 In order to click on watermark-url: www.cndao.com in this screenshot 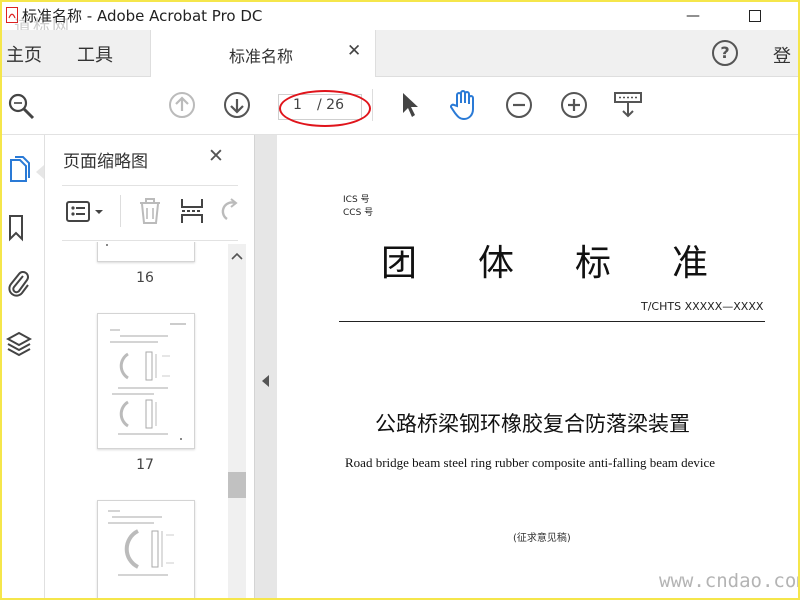, I will do `click(729, 581)`.